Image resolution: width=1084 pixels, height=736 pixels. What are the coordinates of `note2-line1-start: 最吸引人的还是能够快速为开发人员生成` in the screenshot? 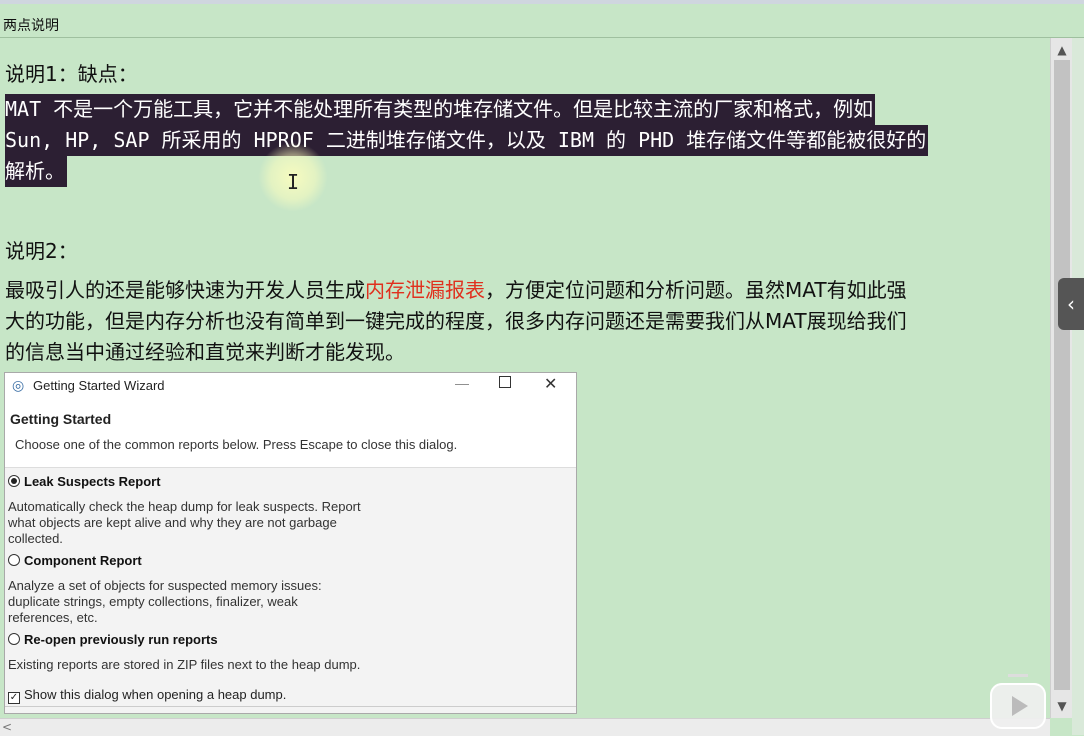 It's located at (185, 290).